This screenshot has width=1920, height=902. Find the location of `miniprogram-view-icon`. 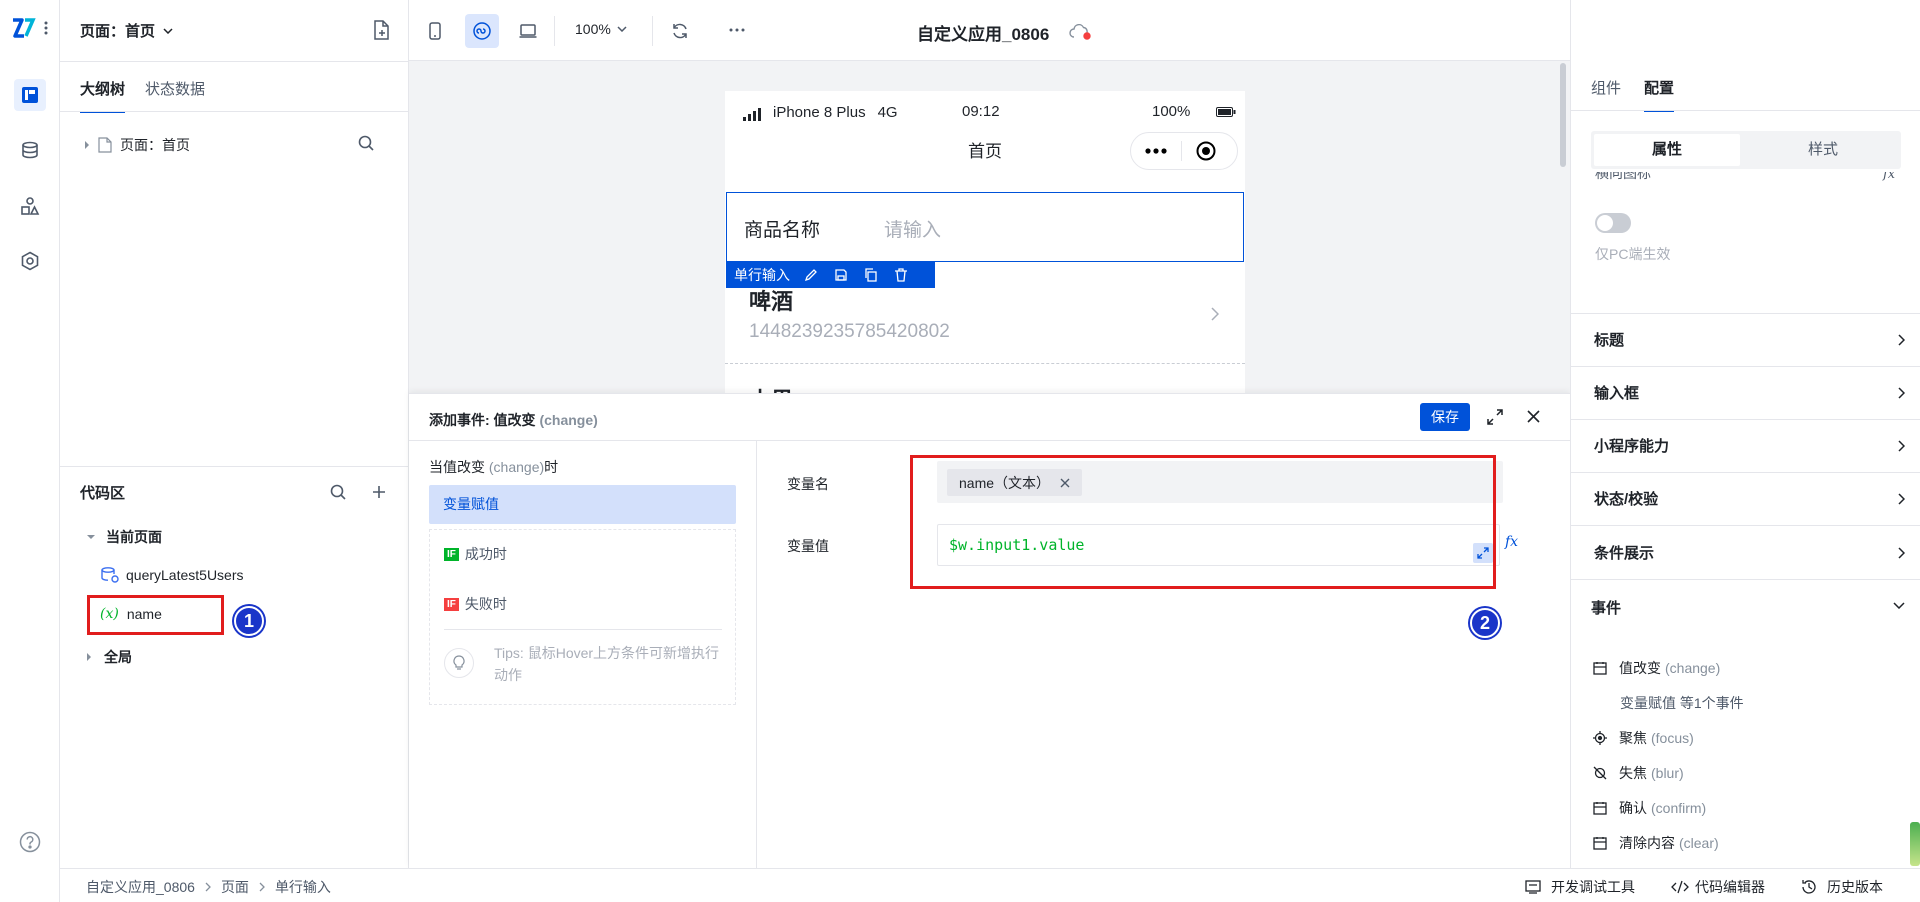

miniprogram-view-icon is located at coordinates (482, 31).